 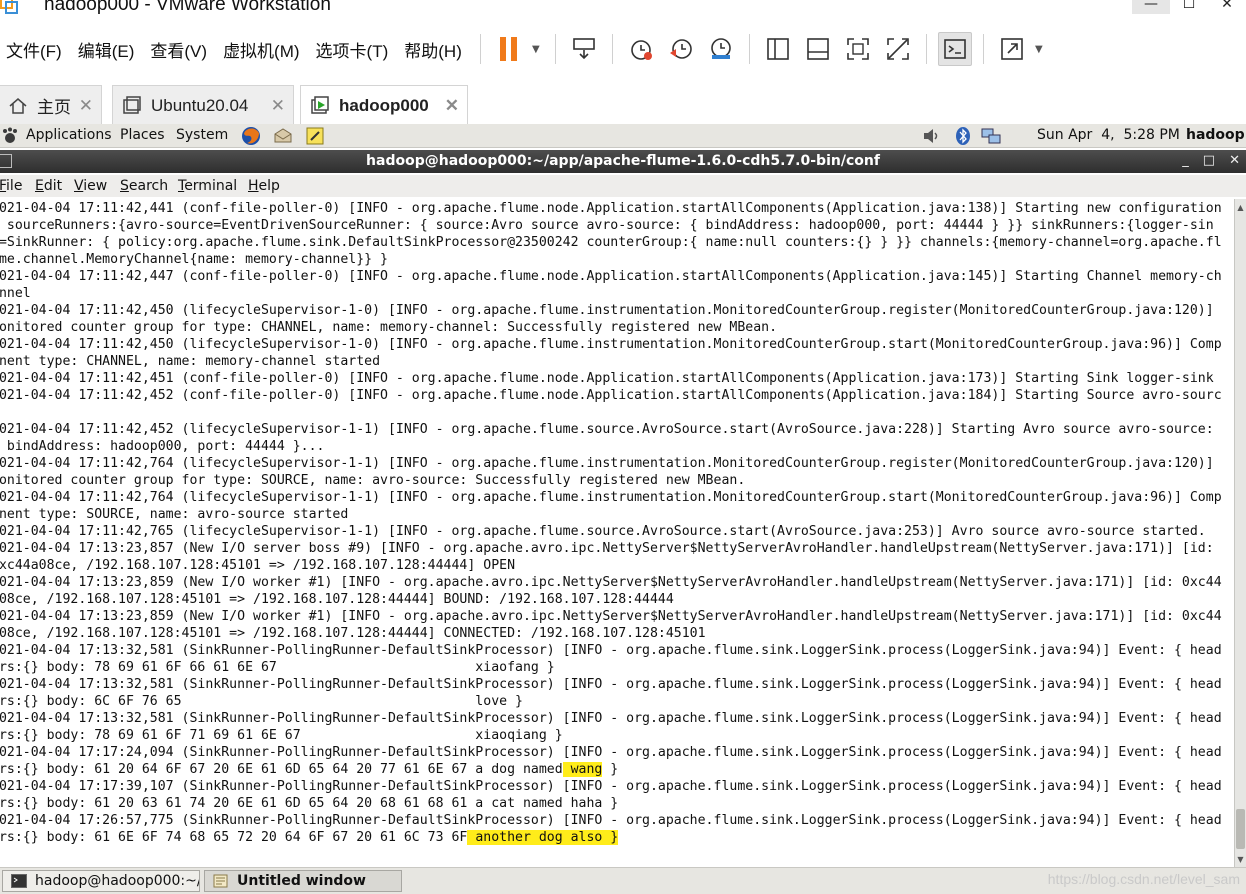 I want to click on menu-vm: 虚拟机(M), so click(x=263, y=49).